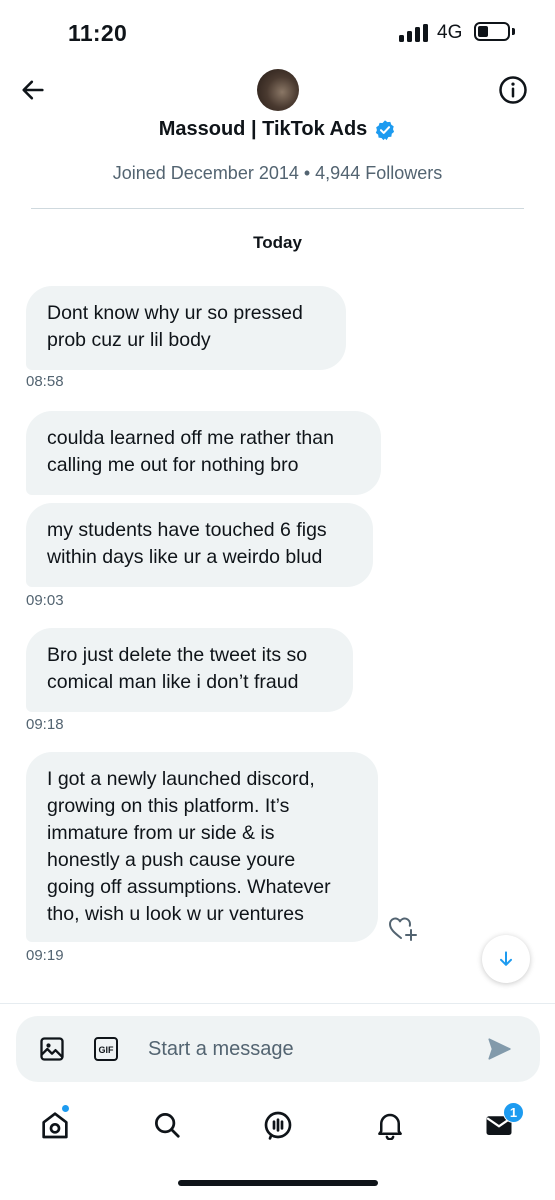  I want to click on bottom-nav: 1, so click(277, 1125).